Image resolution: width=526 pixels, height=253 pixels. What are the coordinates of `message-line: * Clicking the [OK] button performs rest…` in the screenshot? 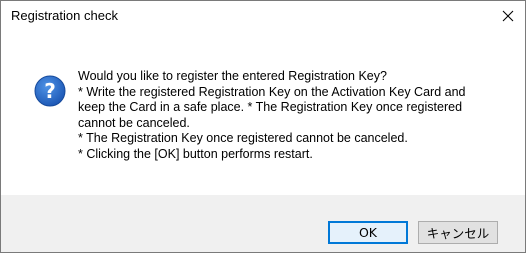 It's located at (195, 153).